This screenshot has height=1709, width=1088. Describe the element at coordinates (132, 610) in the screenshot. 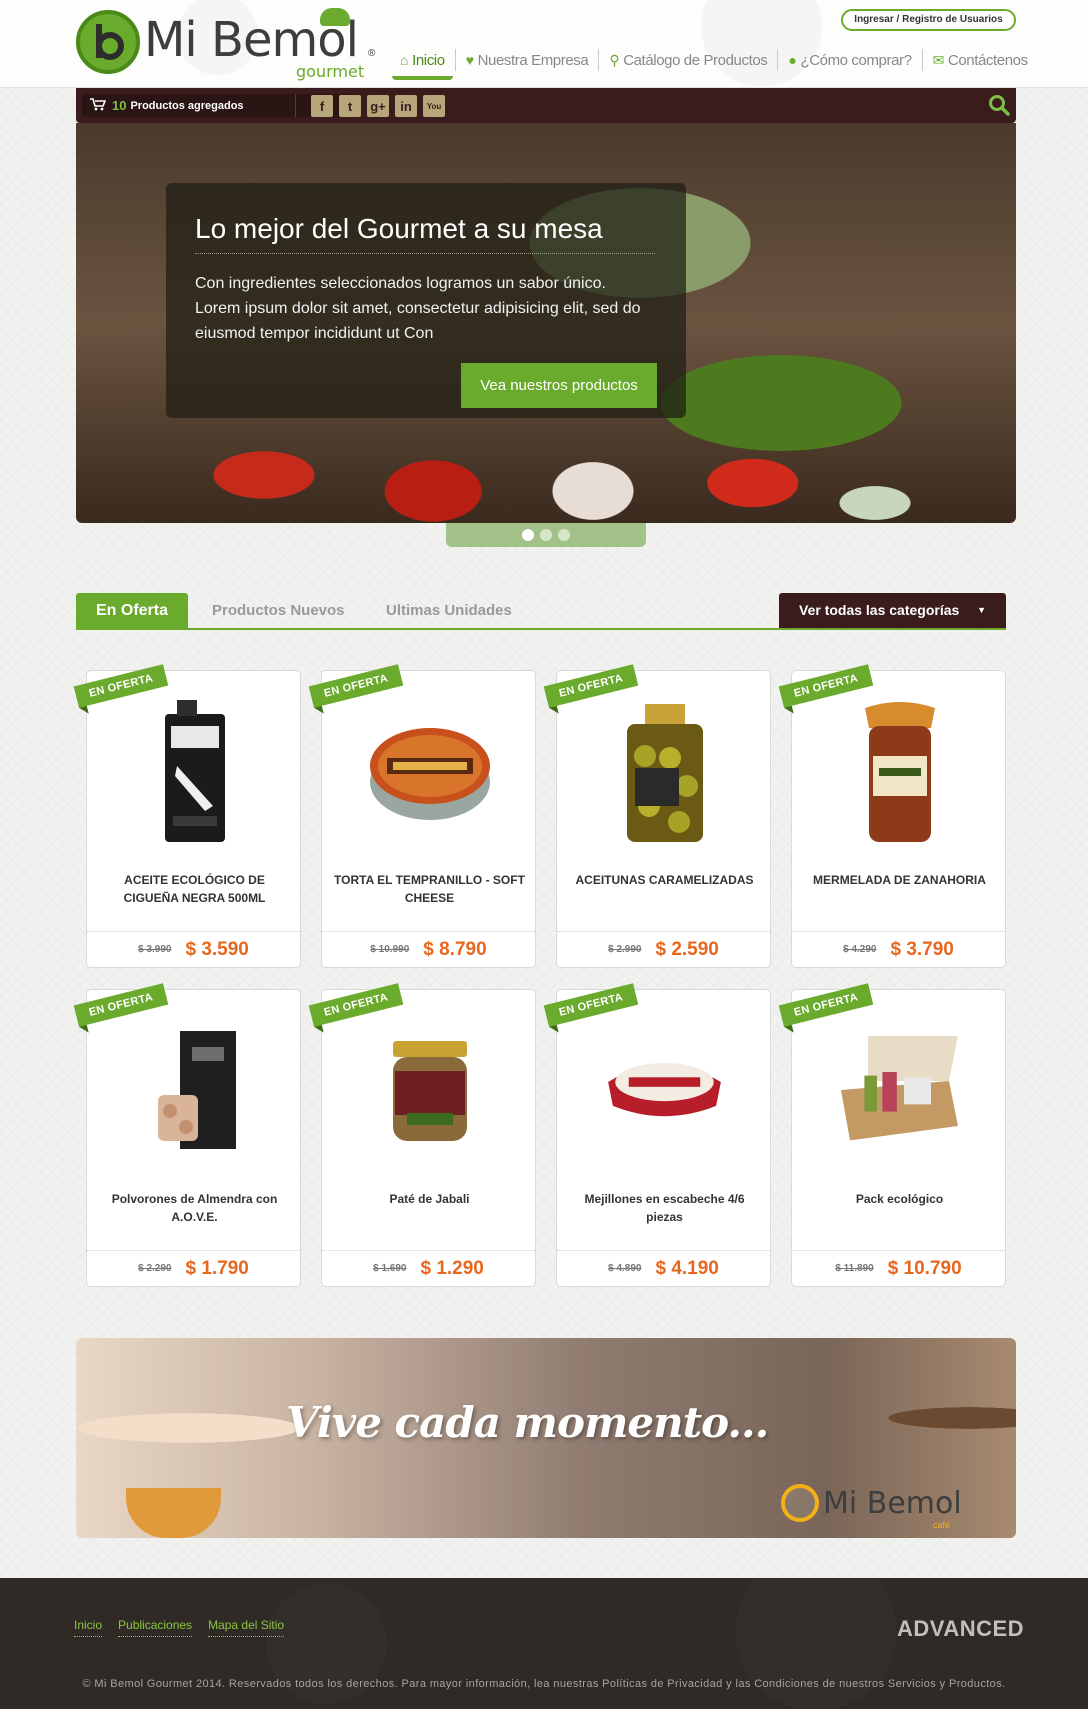

I see `tab-en-oferta: En Oferta` at that location.